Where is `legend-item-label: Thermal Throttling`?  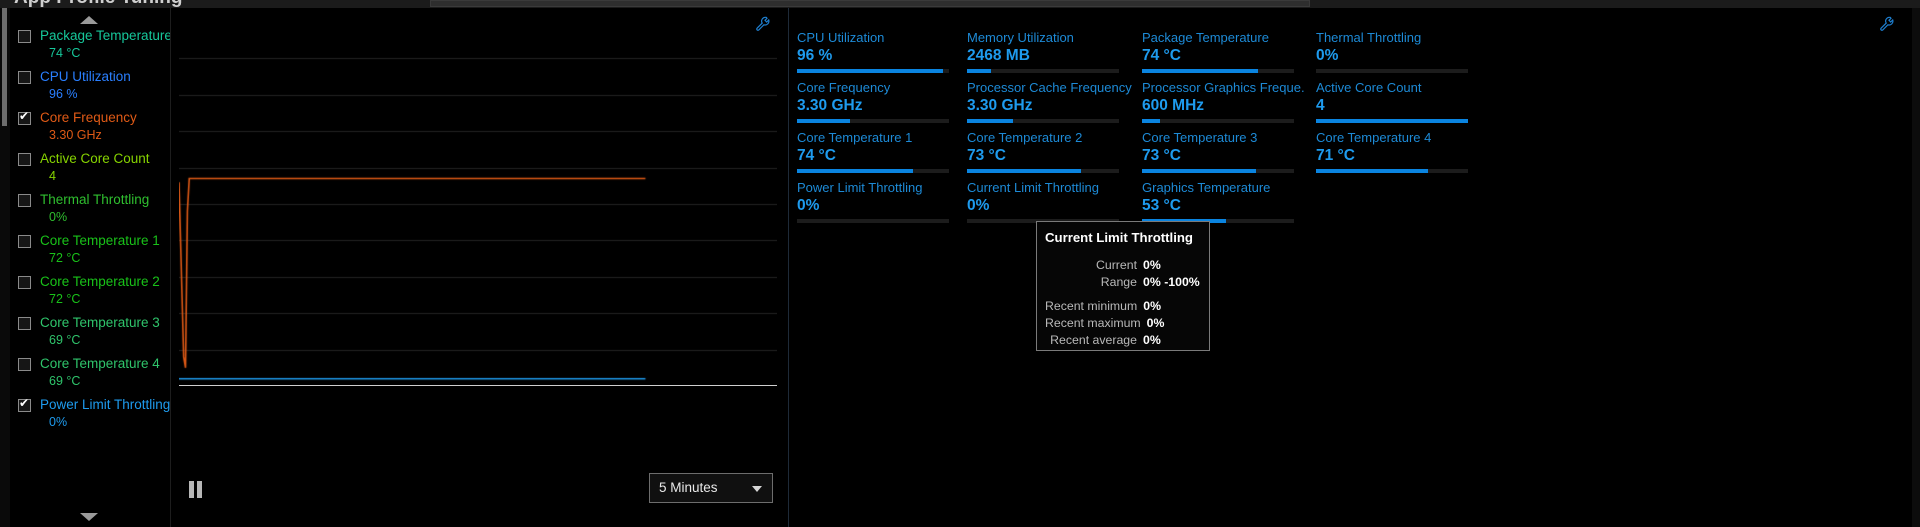
legend-item-label: Thermal Throttling is located at coordinates (95, 199).